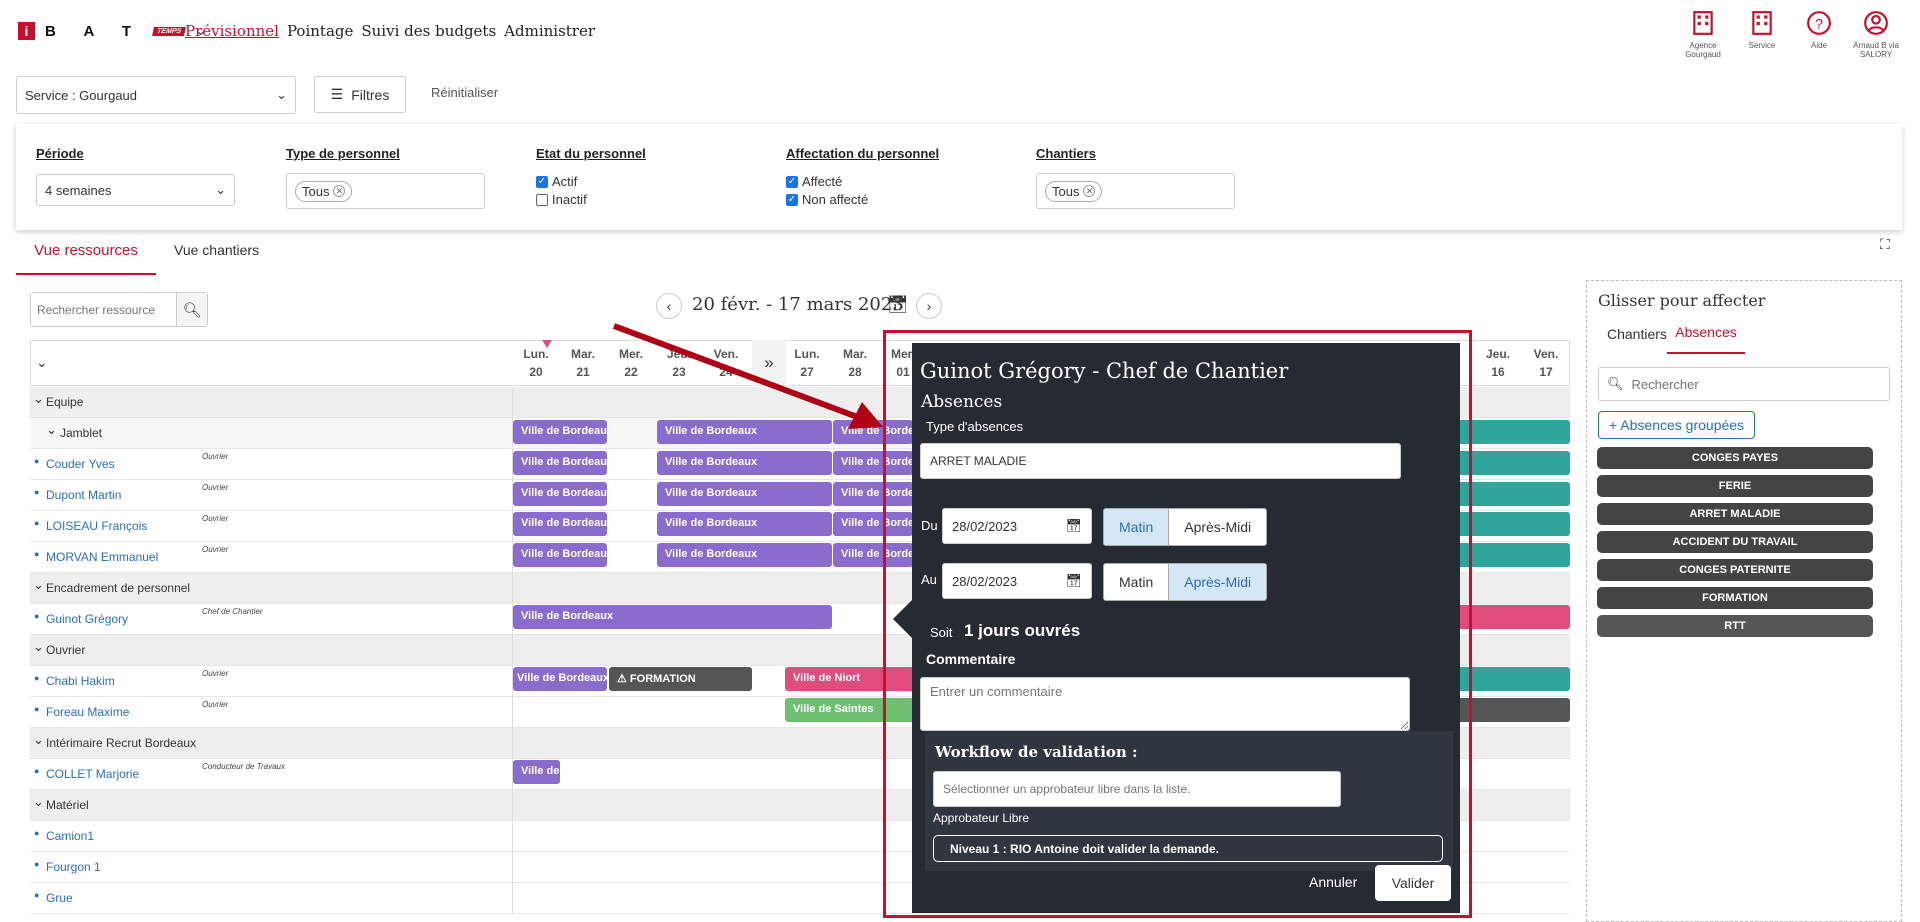  Describe the element at coordinates (1735, 626) in the screenshot. I see `absence-item: RTT` at that location.